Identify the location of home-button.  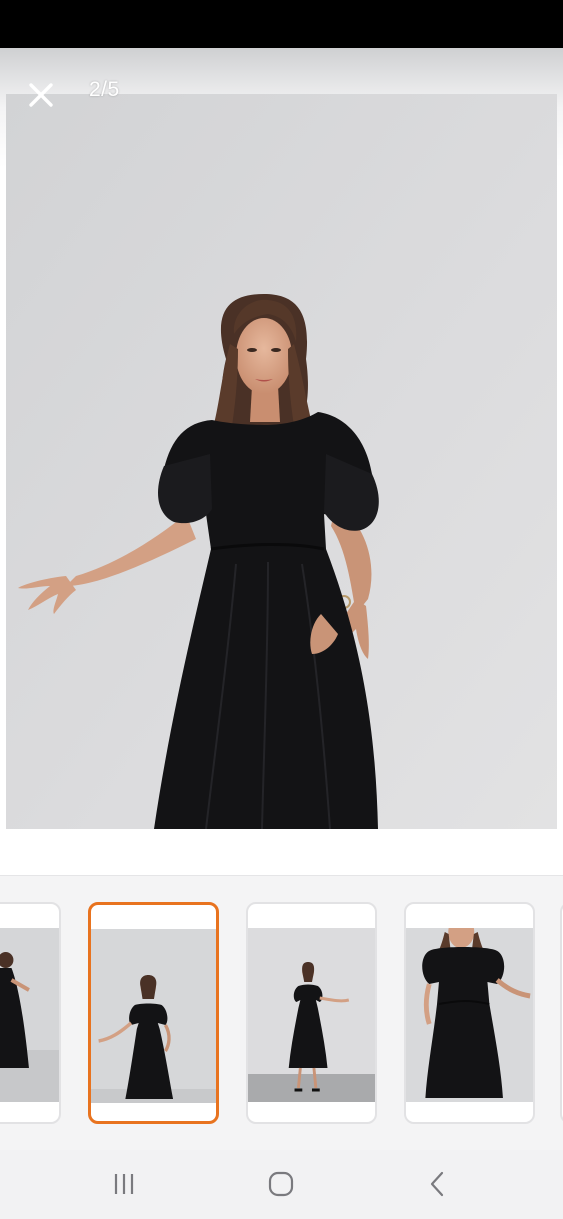
(281, 1184).